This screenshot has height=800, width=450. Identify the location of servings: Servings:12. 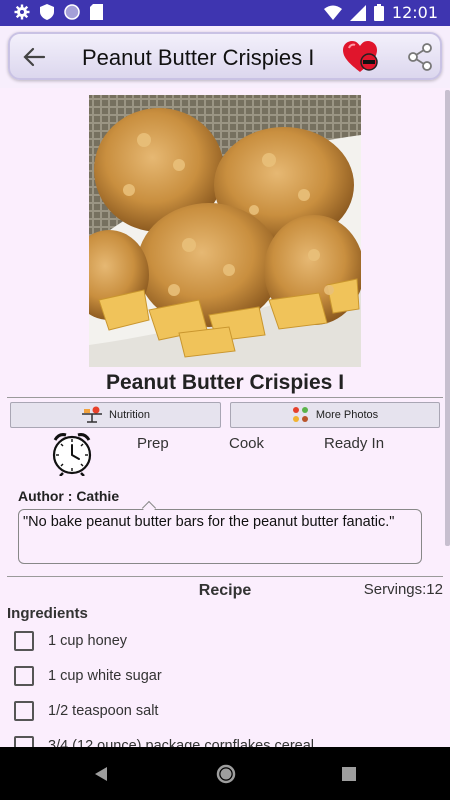
(403, 589).